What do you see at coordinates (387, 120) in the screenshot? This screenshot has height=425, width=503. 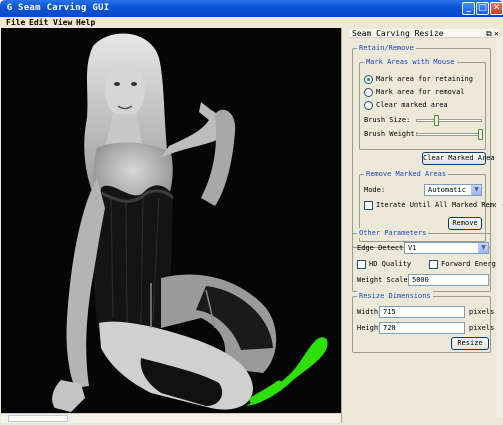 I see `brush-size-label: Brush Size:` at bounding box center [387, 120].